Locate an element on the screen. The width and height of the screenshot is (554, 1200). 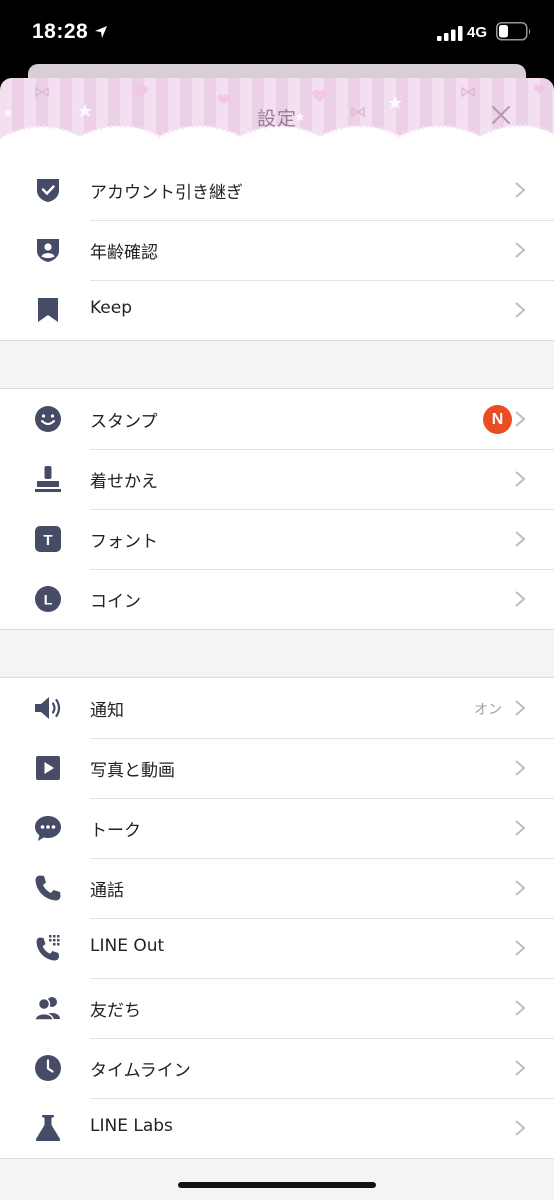
settings-item-line-labs: LINE Labs is located at coordinates (277, 1128).